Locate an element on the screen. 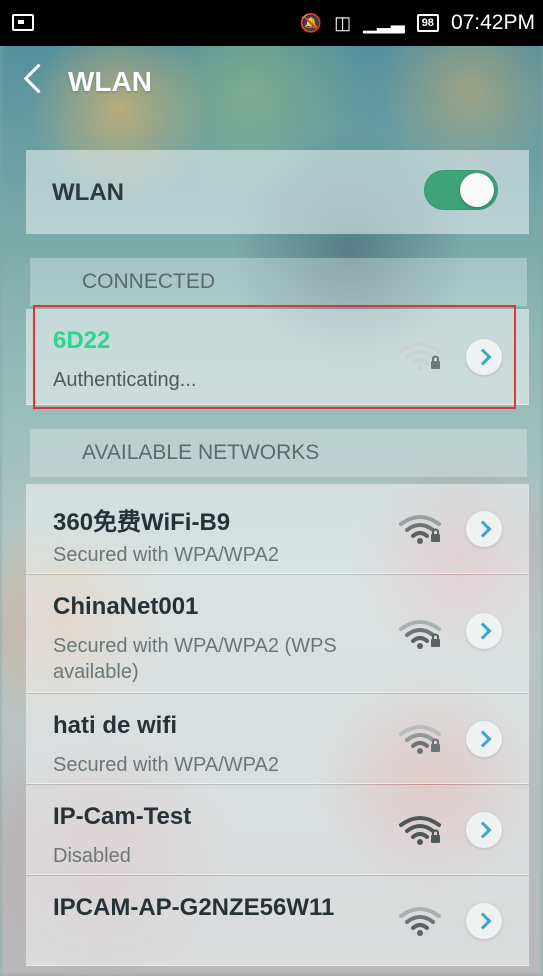 The height and width of the screenshot is (976, 543). network-name: IP-Cam-Test is located at coordinates (122, 816).